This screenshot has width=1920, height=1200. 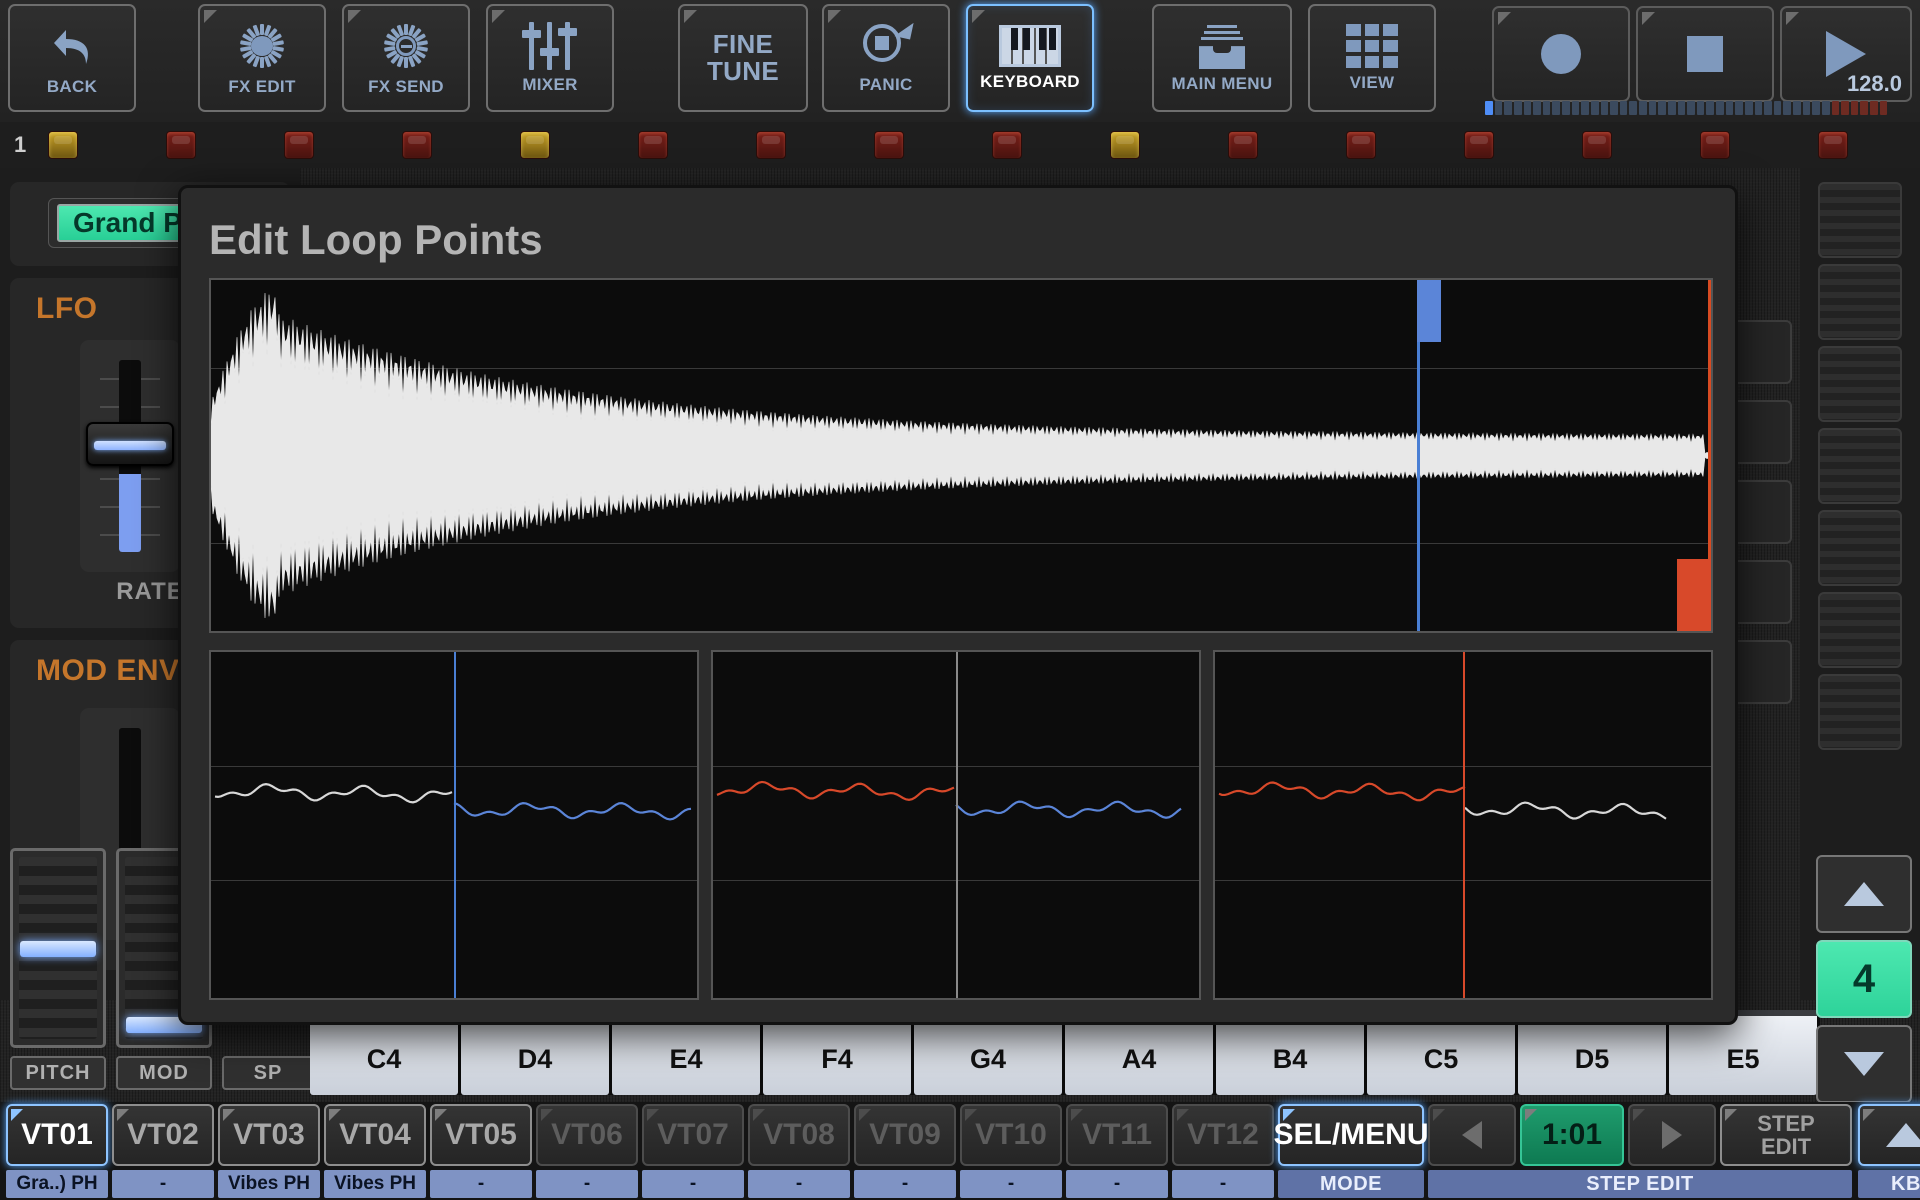 I want to click on sample-end-handle, so click(x=1694, y=595).